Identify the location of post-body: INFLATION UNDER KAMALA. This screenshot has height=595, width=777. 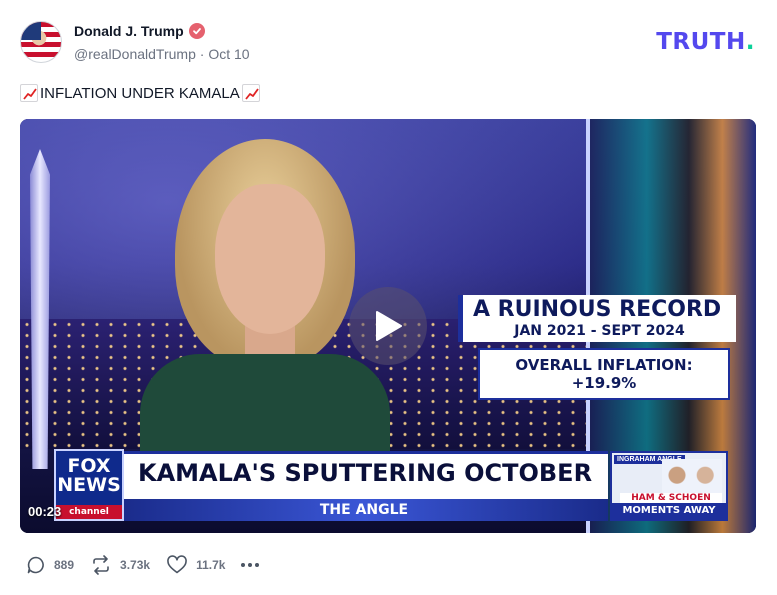
(140, 93).